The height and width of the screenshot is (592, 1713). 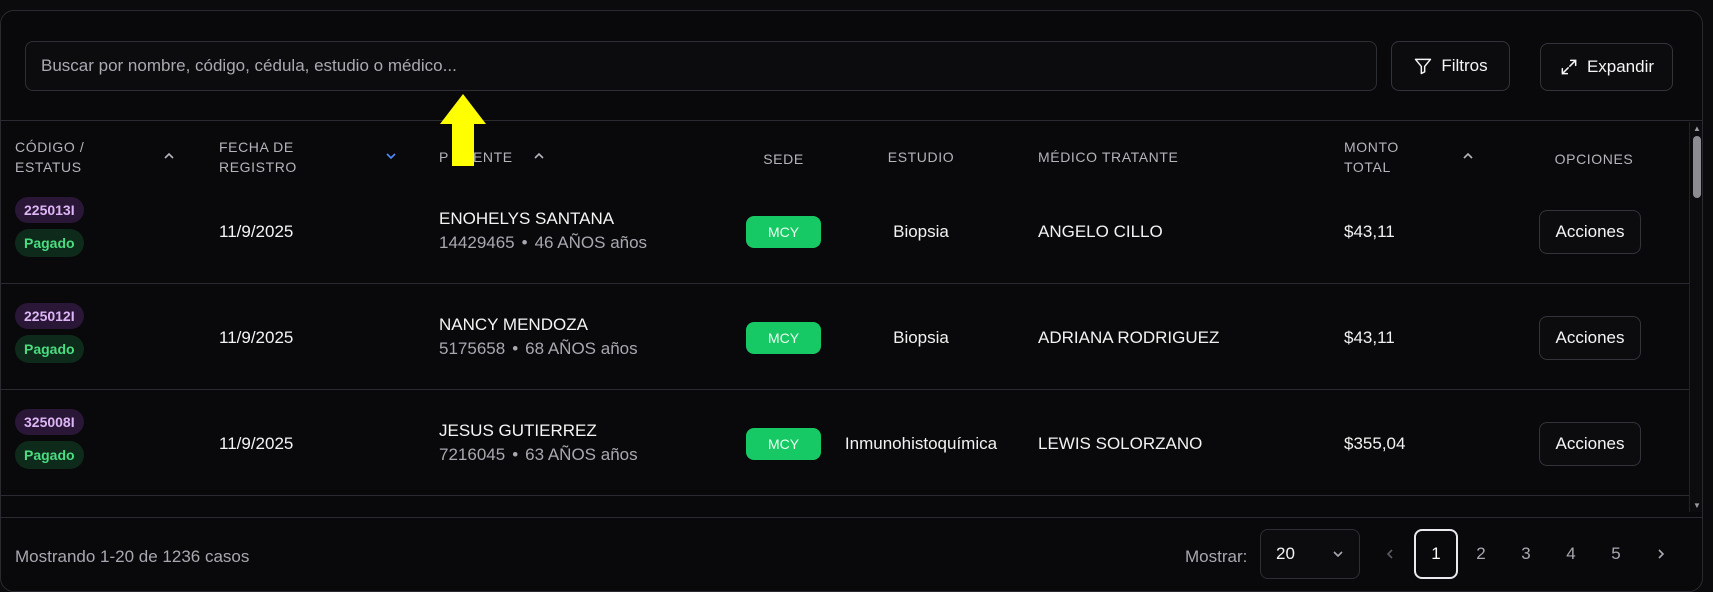 I want to click on page-size-label: Mostrar:, so click(x=1216, y=556).